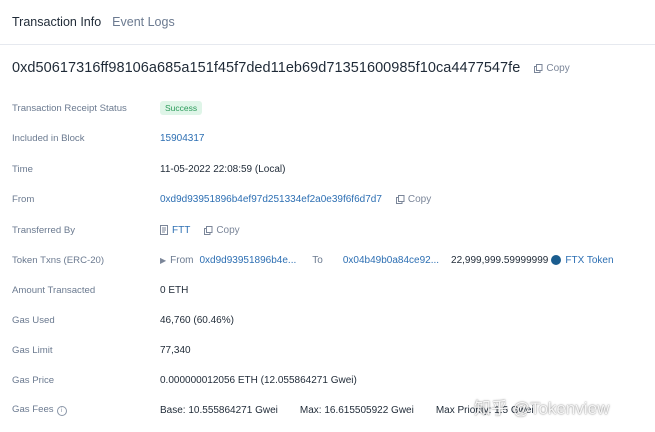  What do you see at coordinates (33, 410) in the screenshot?
I see `gas-fees-label: Gas Fees` at bounding box center [33, 410].